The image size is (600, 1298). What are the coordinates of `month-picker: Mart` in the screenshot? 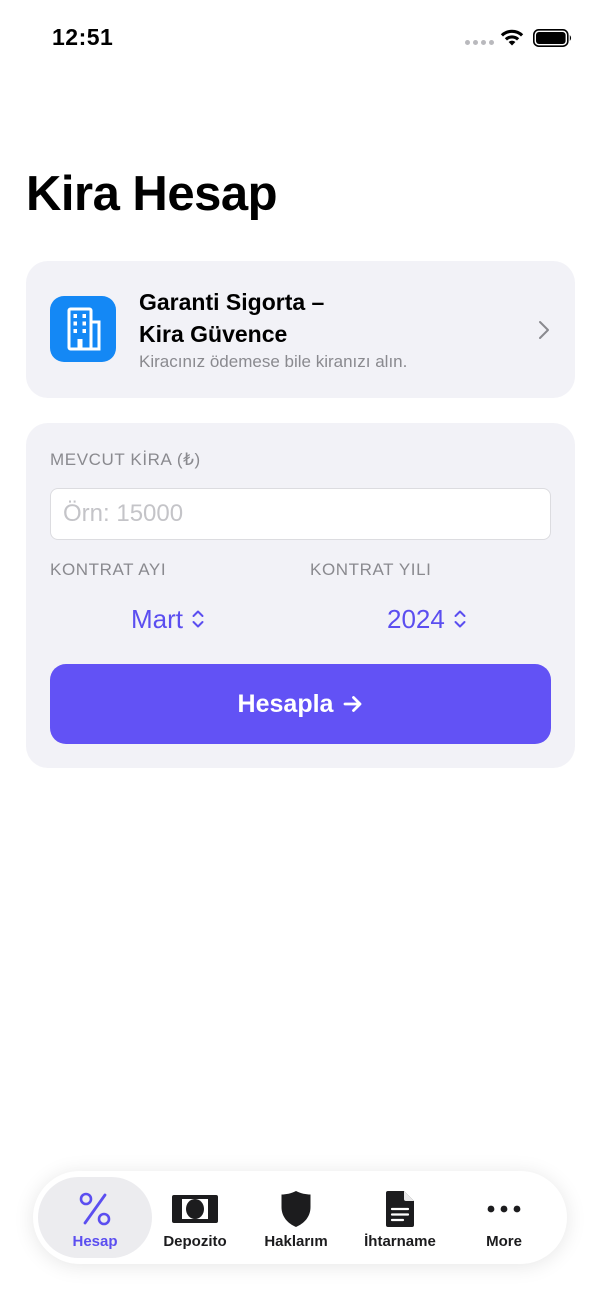 It's located at (168, 619).